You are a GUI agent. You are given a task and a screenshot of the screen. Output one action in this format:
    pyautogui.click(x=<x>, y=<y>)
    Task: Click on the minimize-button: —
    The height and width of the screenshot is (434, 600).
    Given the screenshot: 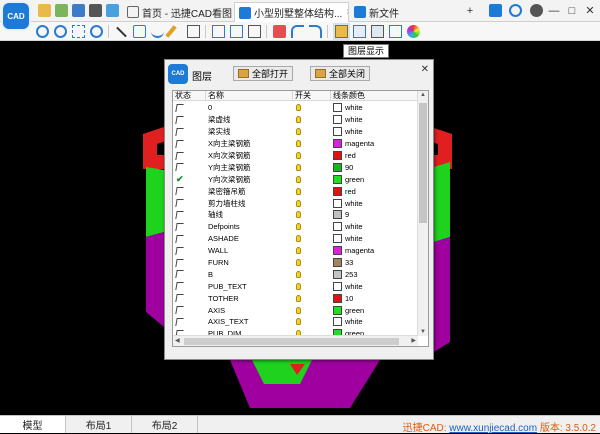 What is the action you would take?
    pyautogui.click(x=554, y=11)
    